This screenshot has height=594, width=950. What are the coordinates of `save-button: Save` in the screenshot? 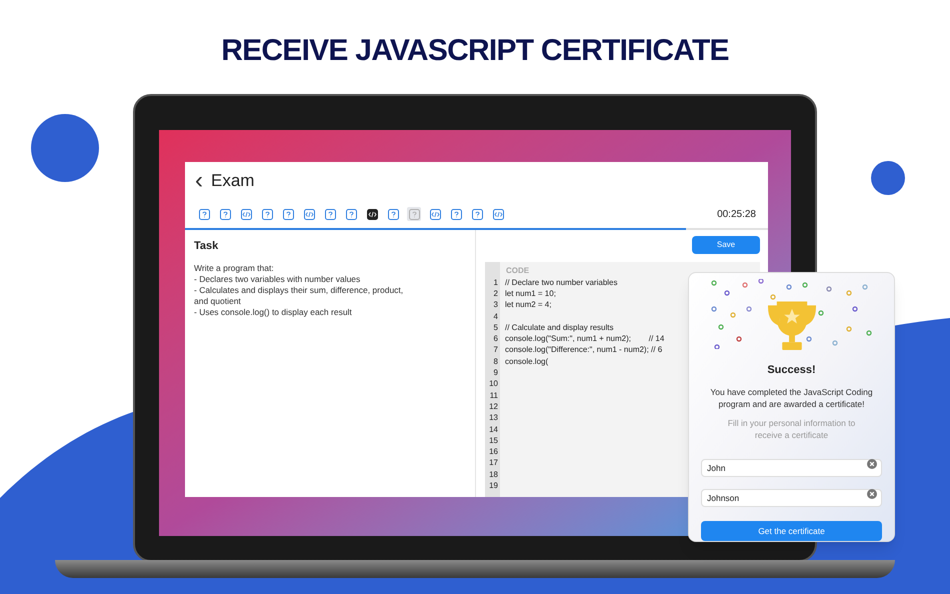 It's located at (726, 245).